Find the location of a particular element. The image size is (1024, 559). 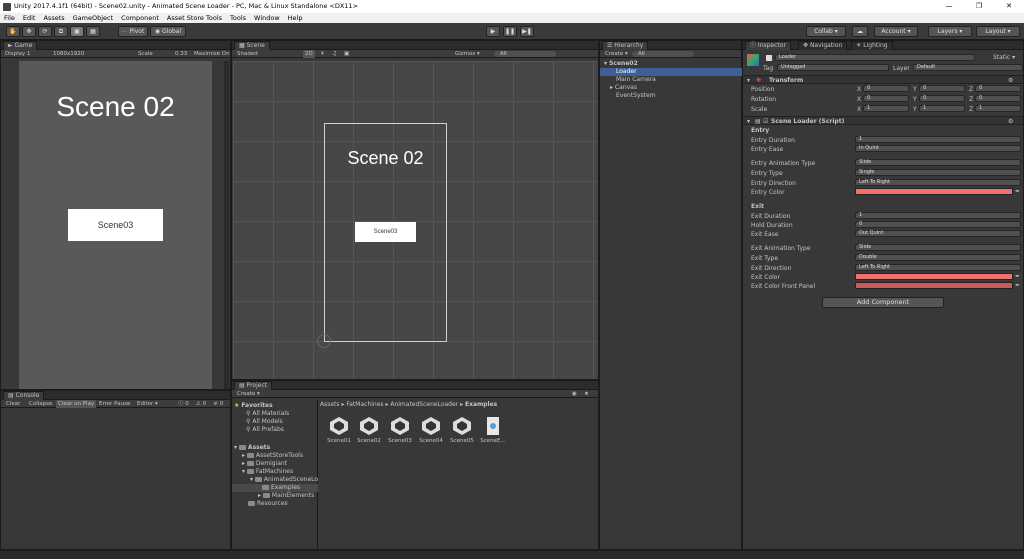

favorites-folder: ★ Favorites is located at coordinates (253, 406).